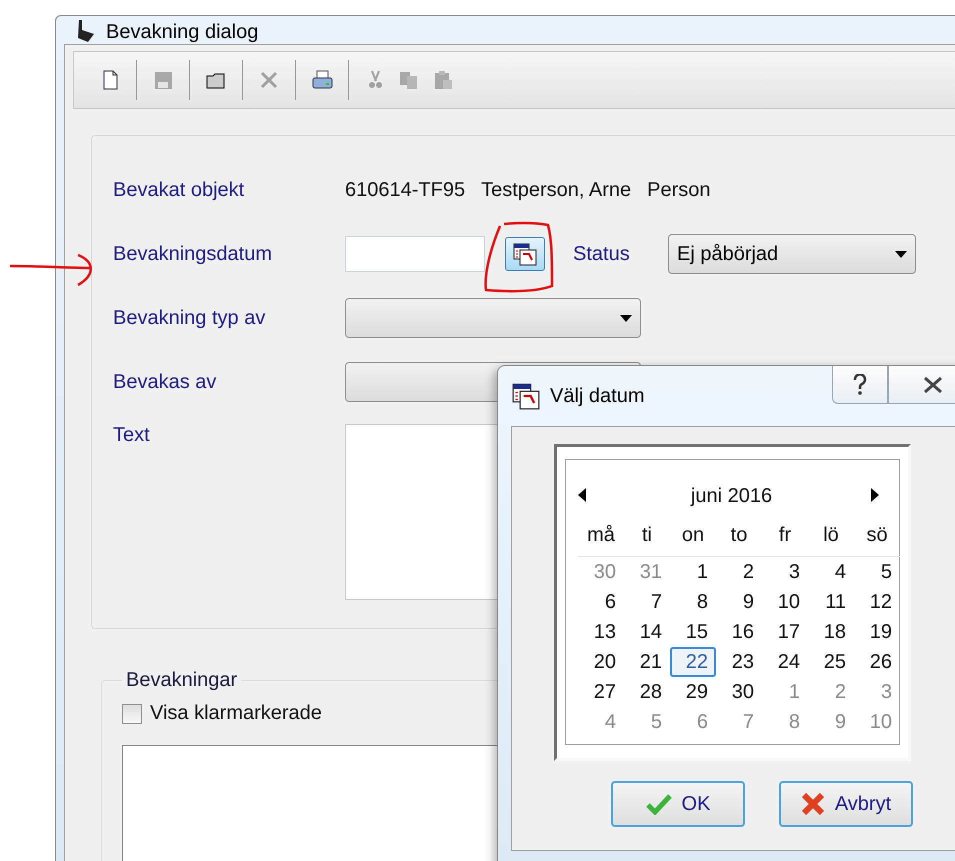 The image size is (955, 861). I want to click on object-name: Testperson, Arne, so click(556, 190).